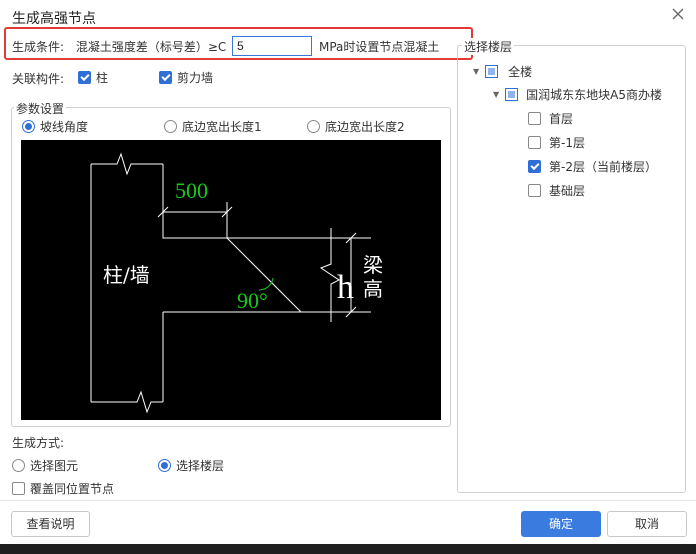  I want to click on background-strip, so click(348, 549).